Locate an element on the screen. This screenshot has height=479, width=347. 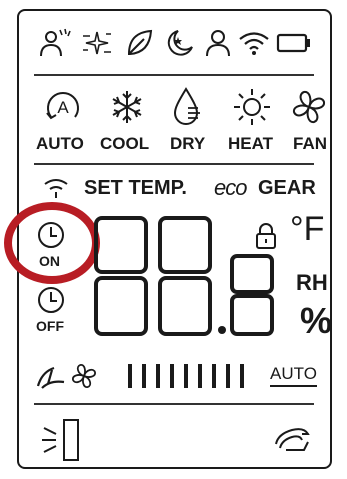
leaf-icon is located at coordinates (139, 43).